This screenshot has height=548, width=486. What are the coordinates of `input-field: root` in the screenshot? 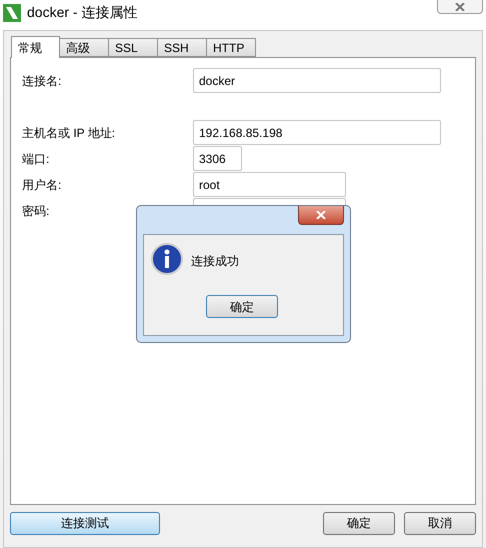 It's located at (269, 184).